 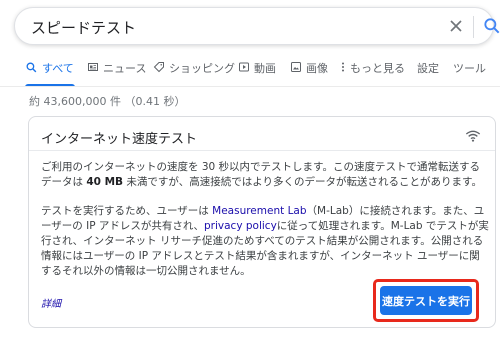 What do you see at coordinates (343, 67) in the screenshot?
I see `more-vert-icon` at bounding box center [343, 67].